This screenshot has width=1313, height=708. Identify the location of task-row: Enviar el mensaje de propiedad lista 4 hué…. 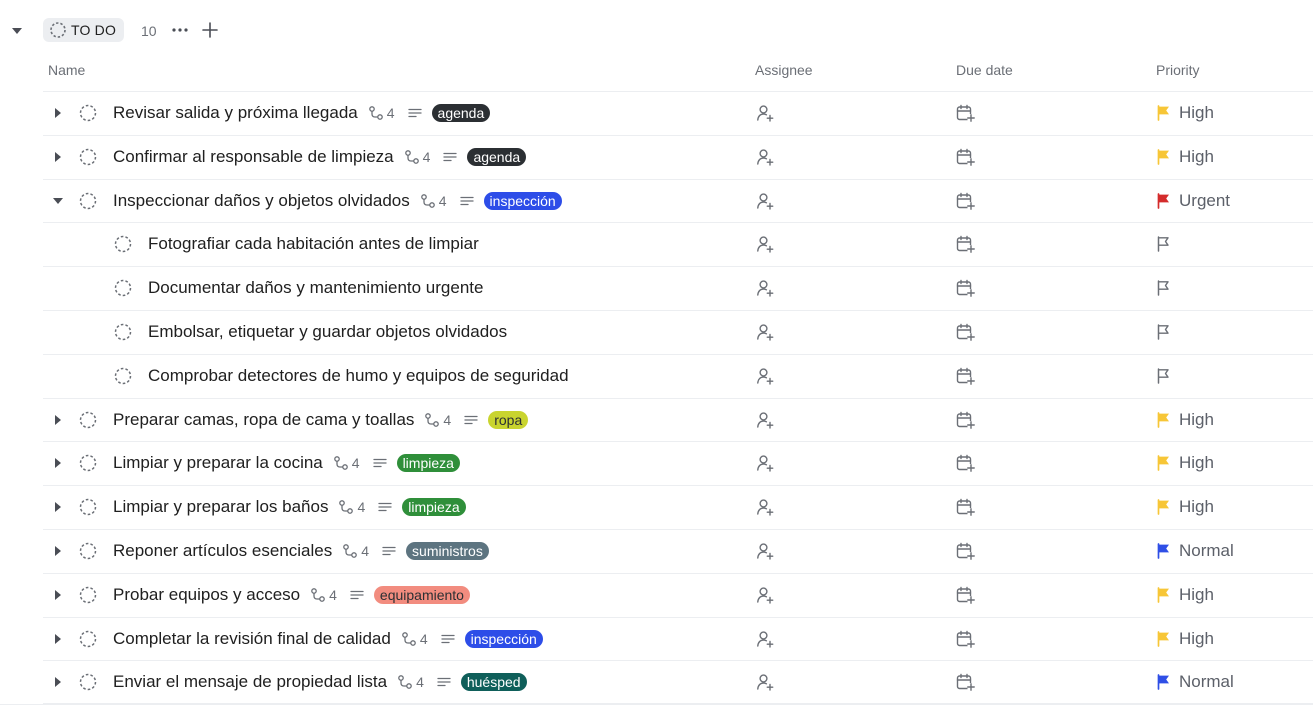
(678, 682).